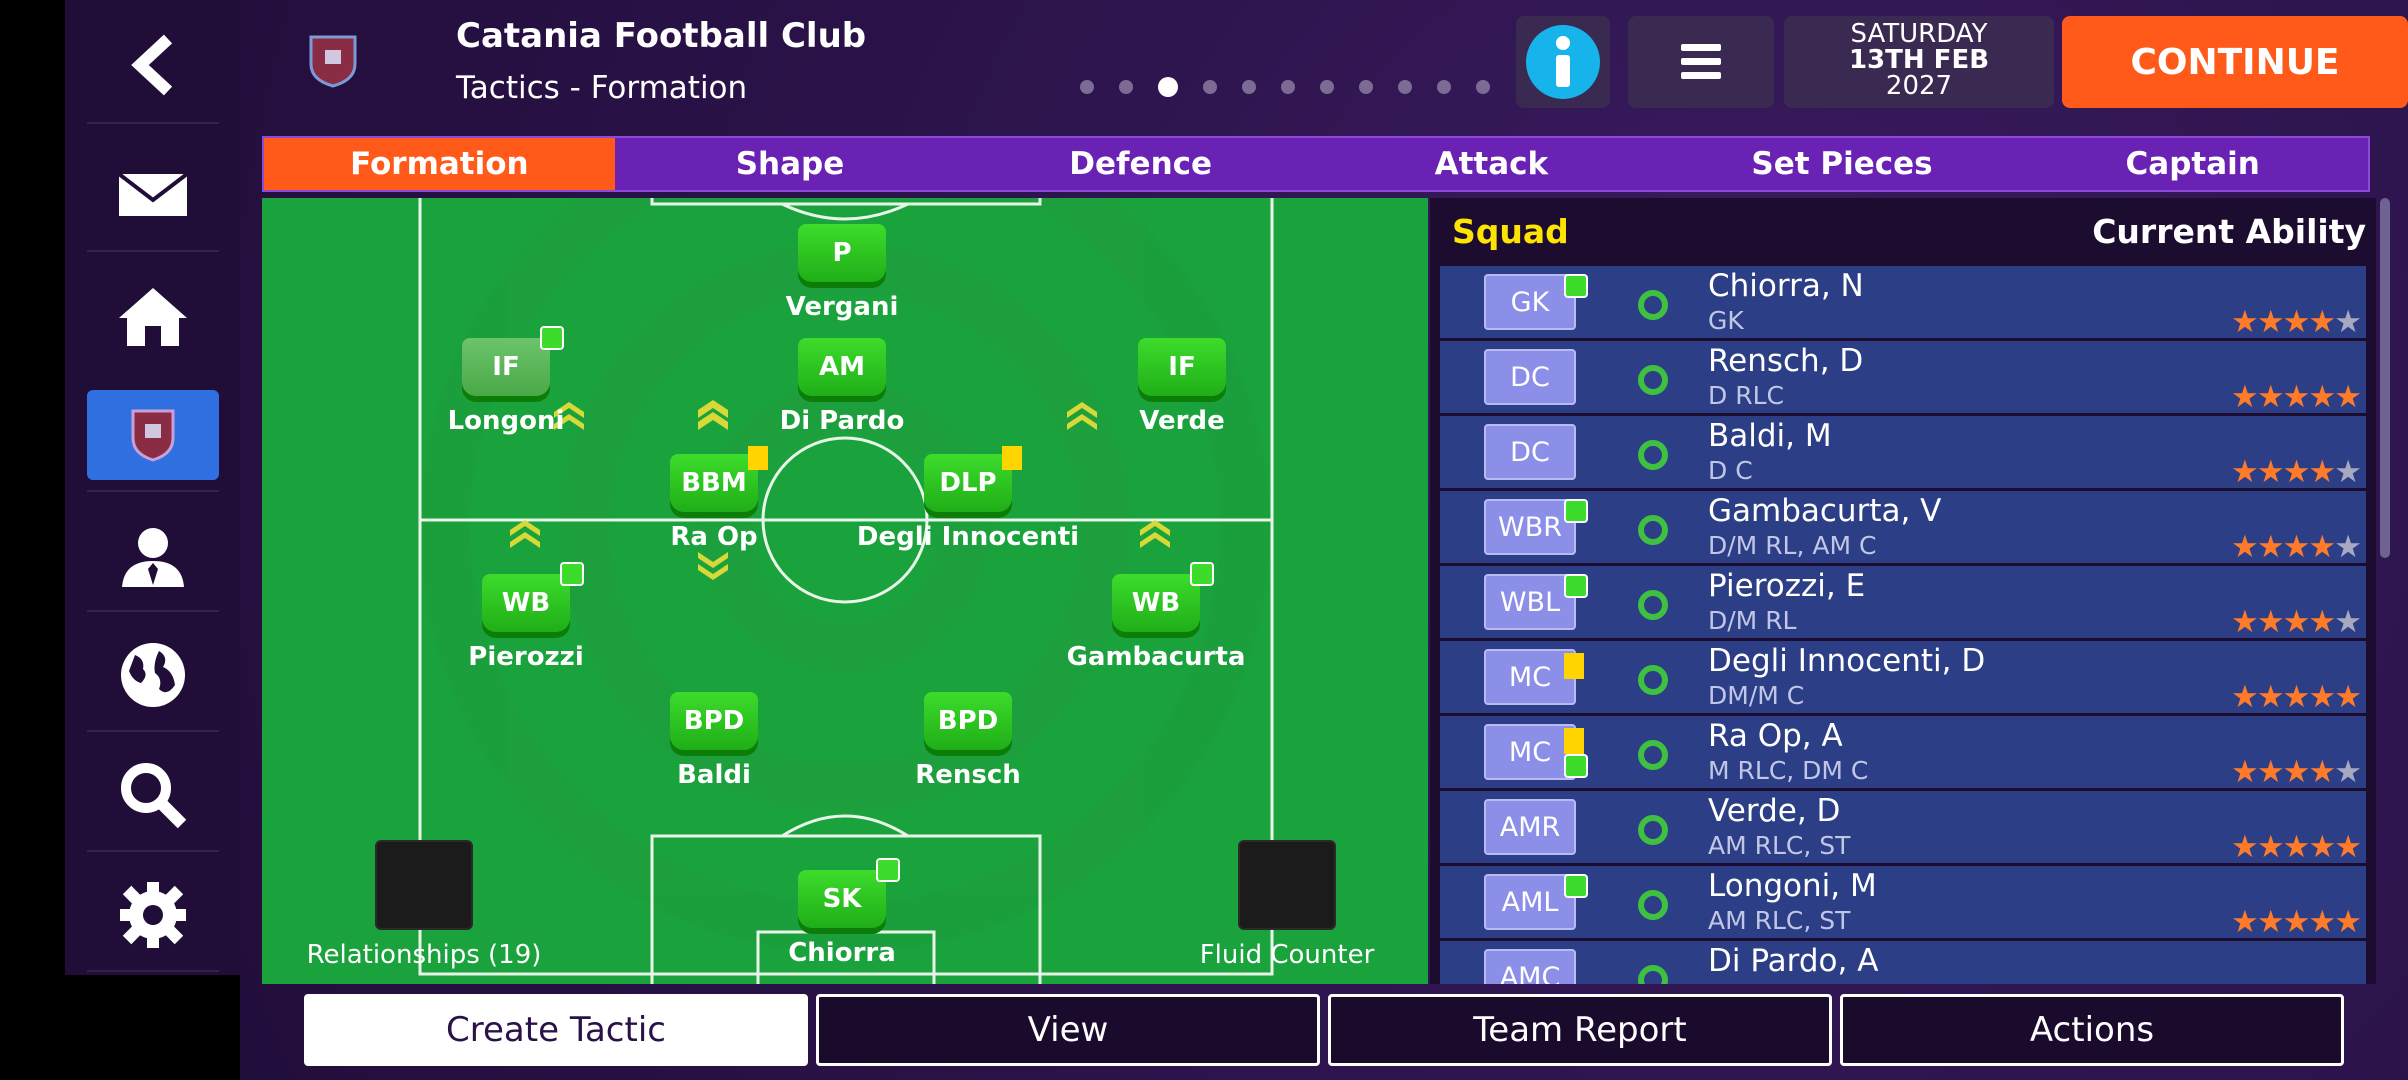 The height and width of the screenshot is (1080, 2408). Describe the element at coordinates (153, 675) in the screenshot. I see `globe-icon` at that location.